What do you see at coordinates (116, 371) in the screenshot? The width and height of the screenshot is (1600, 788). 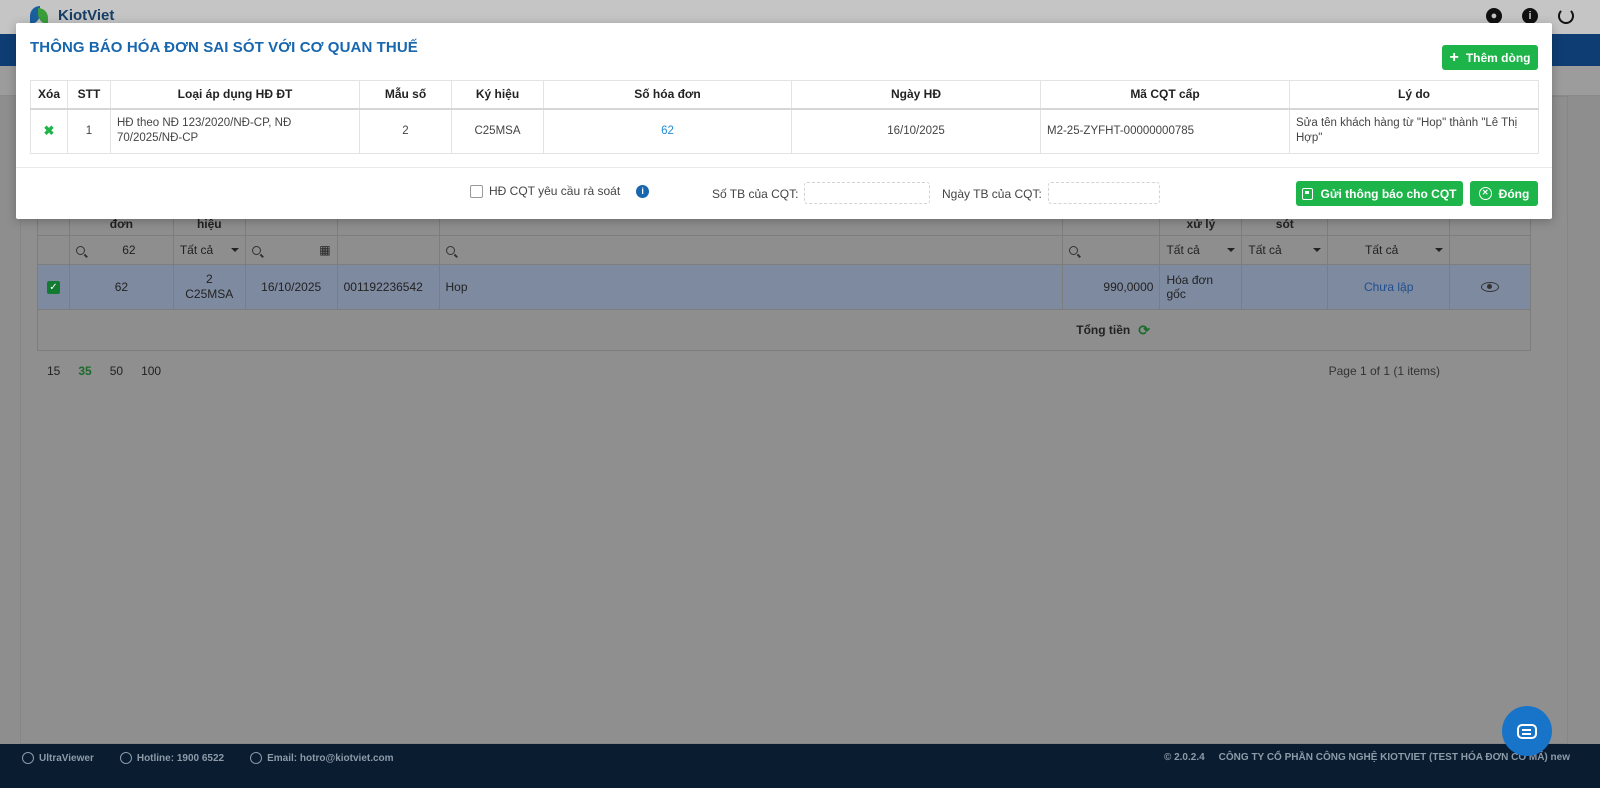 I see `page-size-option: 50` at bounding box center [116, 371].